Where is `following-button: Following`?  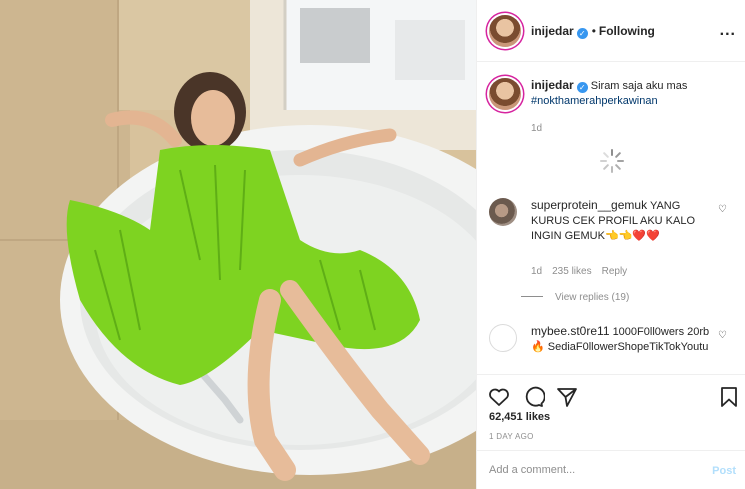 following-button: Following is located at coordinates (627, 31).